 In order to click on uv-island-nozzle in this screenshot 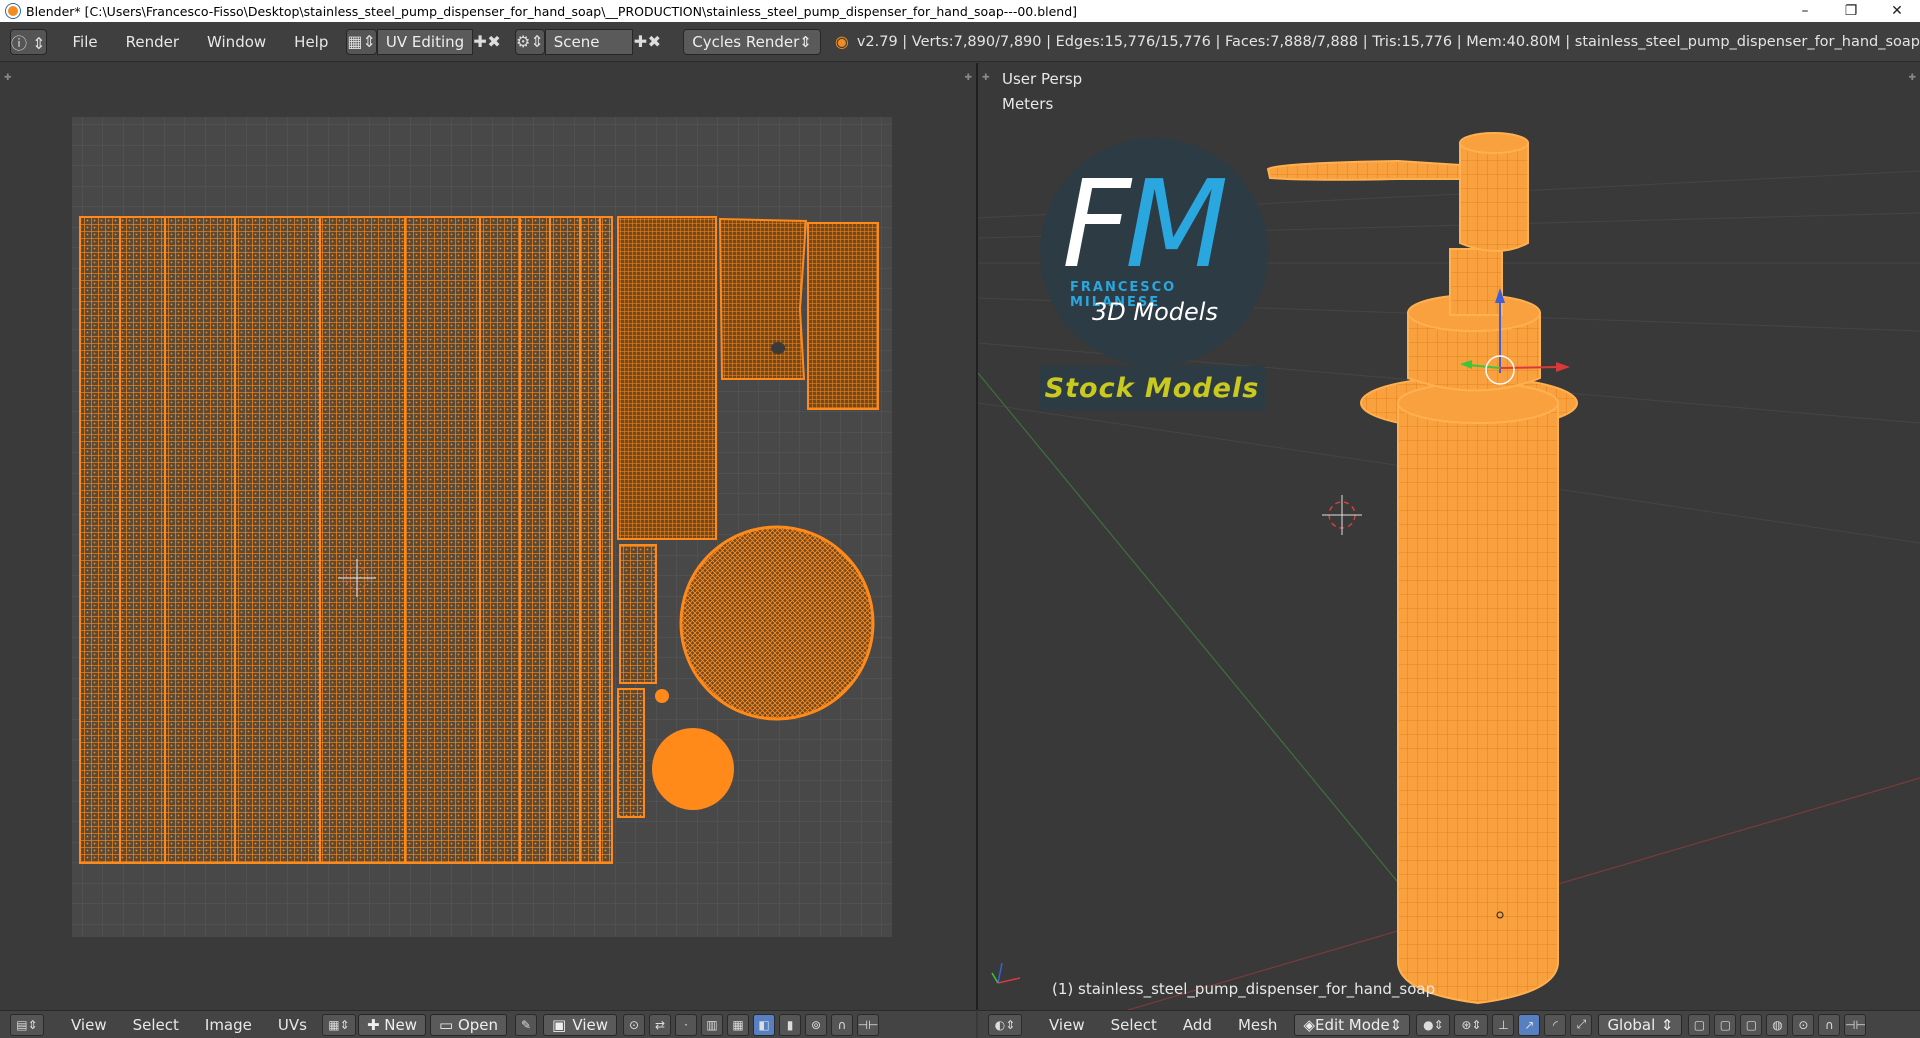, I will do `click(763, 298)`.